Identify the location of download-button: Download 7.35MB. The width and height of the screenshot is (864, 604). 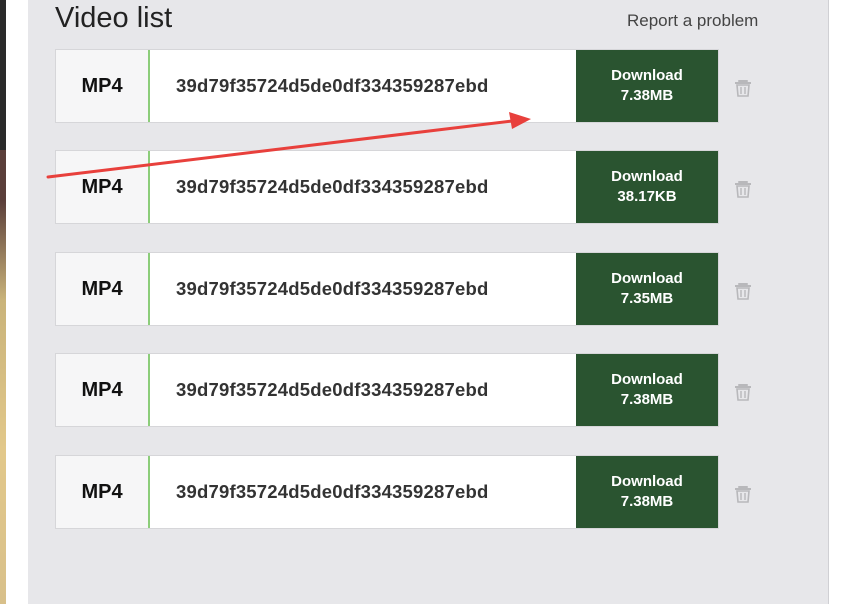
(647, 289).